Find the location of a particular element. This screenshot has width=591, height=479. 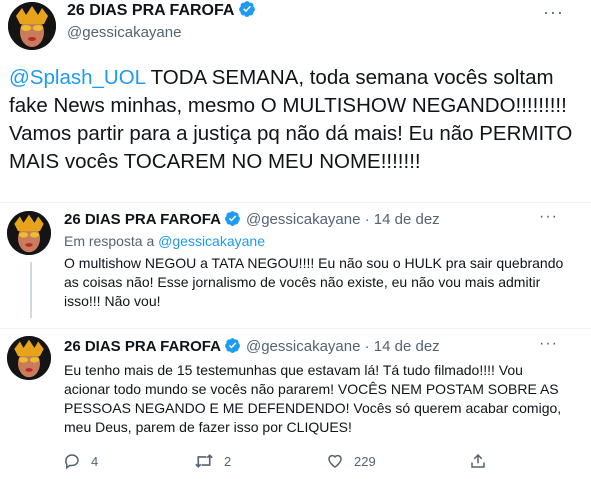

author-name: 26 DIAS PRA FAROFA is located at coordinates (161, 10).